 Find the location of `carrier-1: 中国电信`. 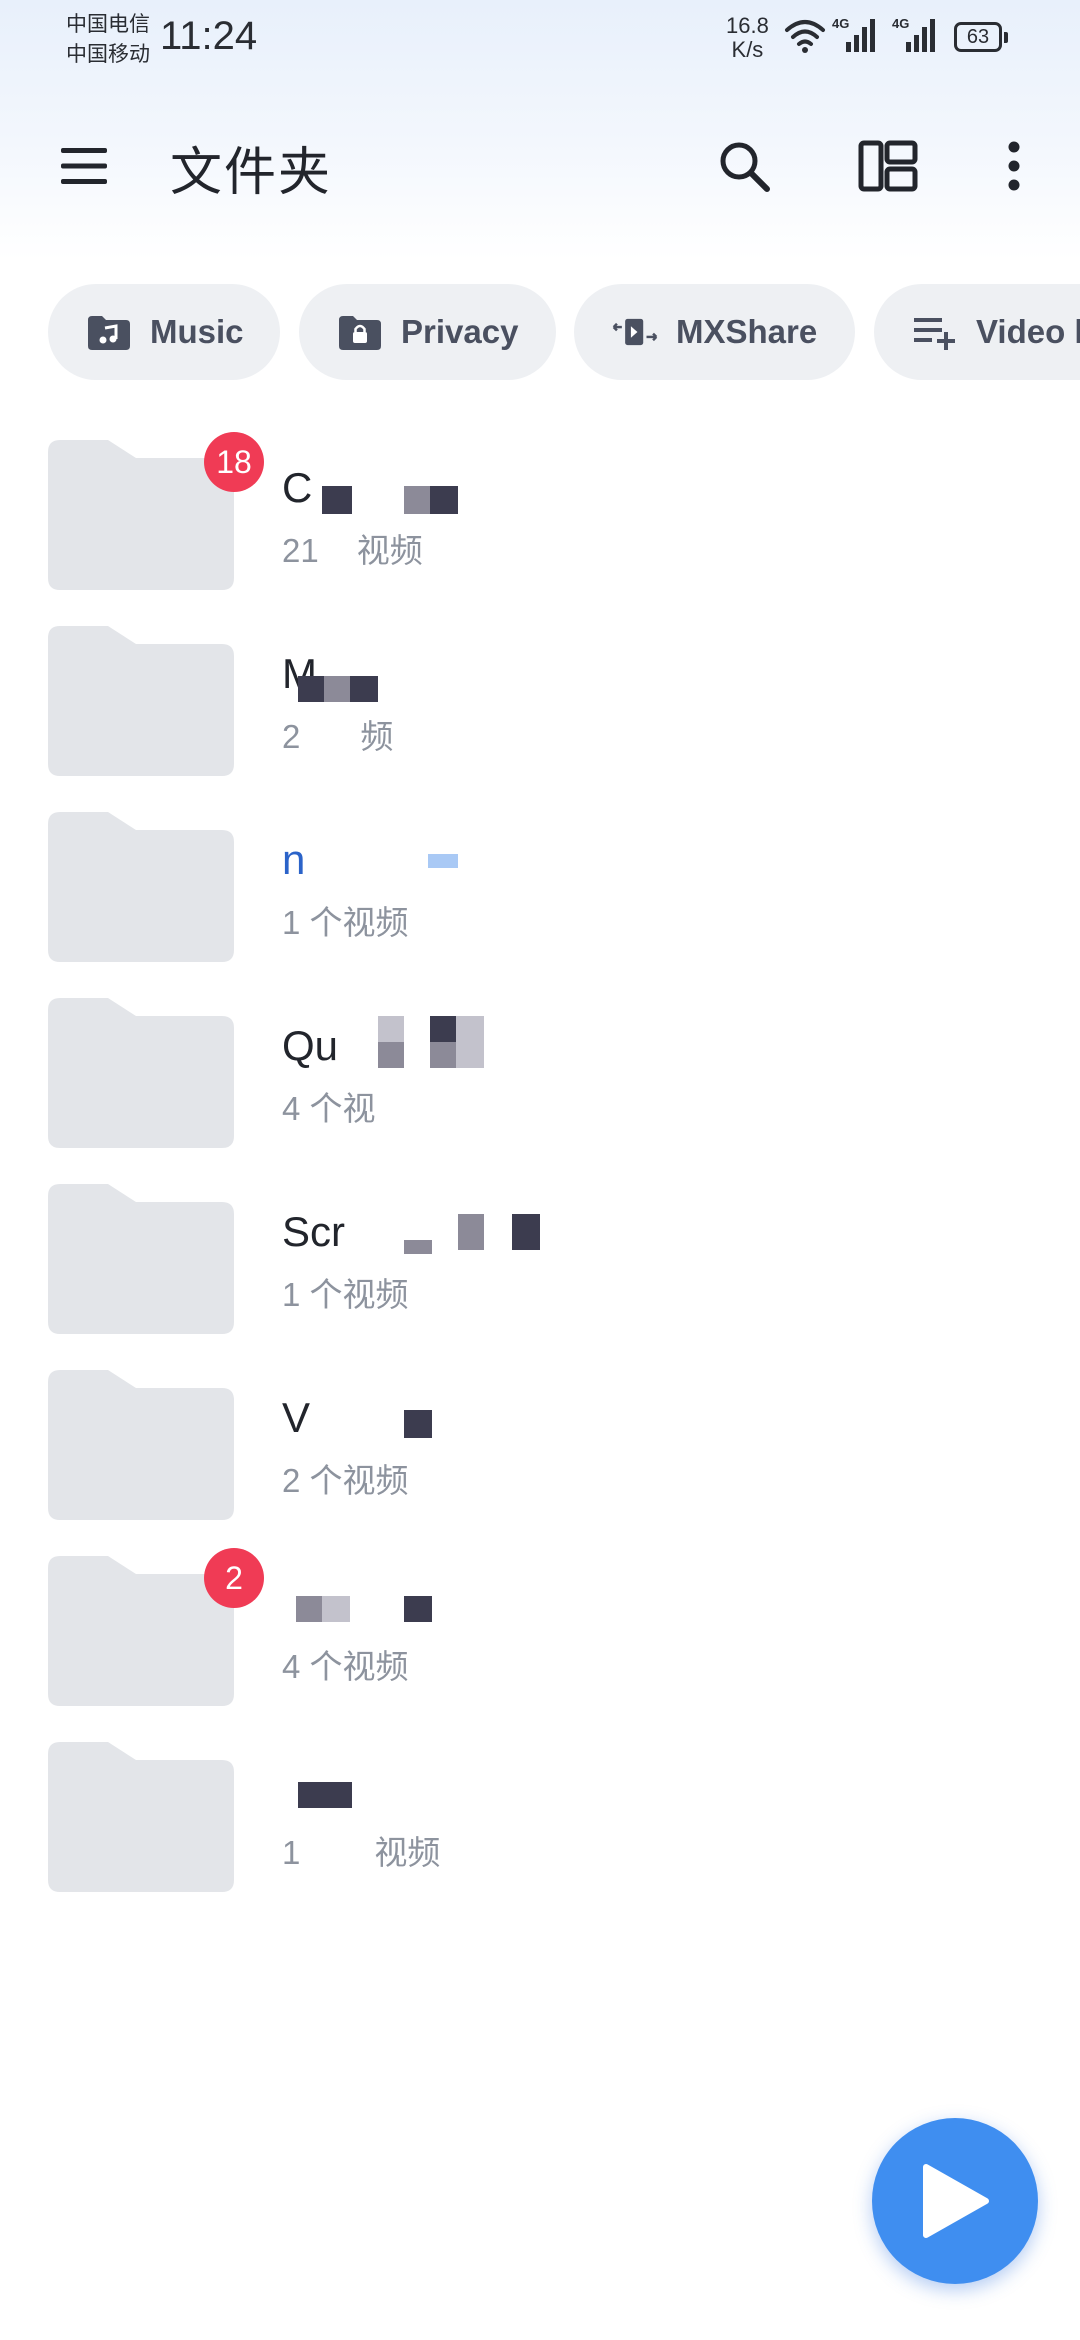

carrier-1: 中国电信 is located at coordinates (108, 24).